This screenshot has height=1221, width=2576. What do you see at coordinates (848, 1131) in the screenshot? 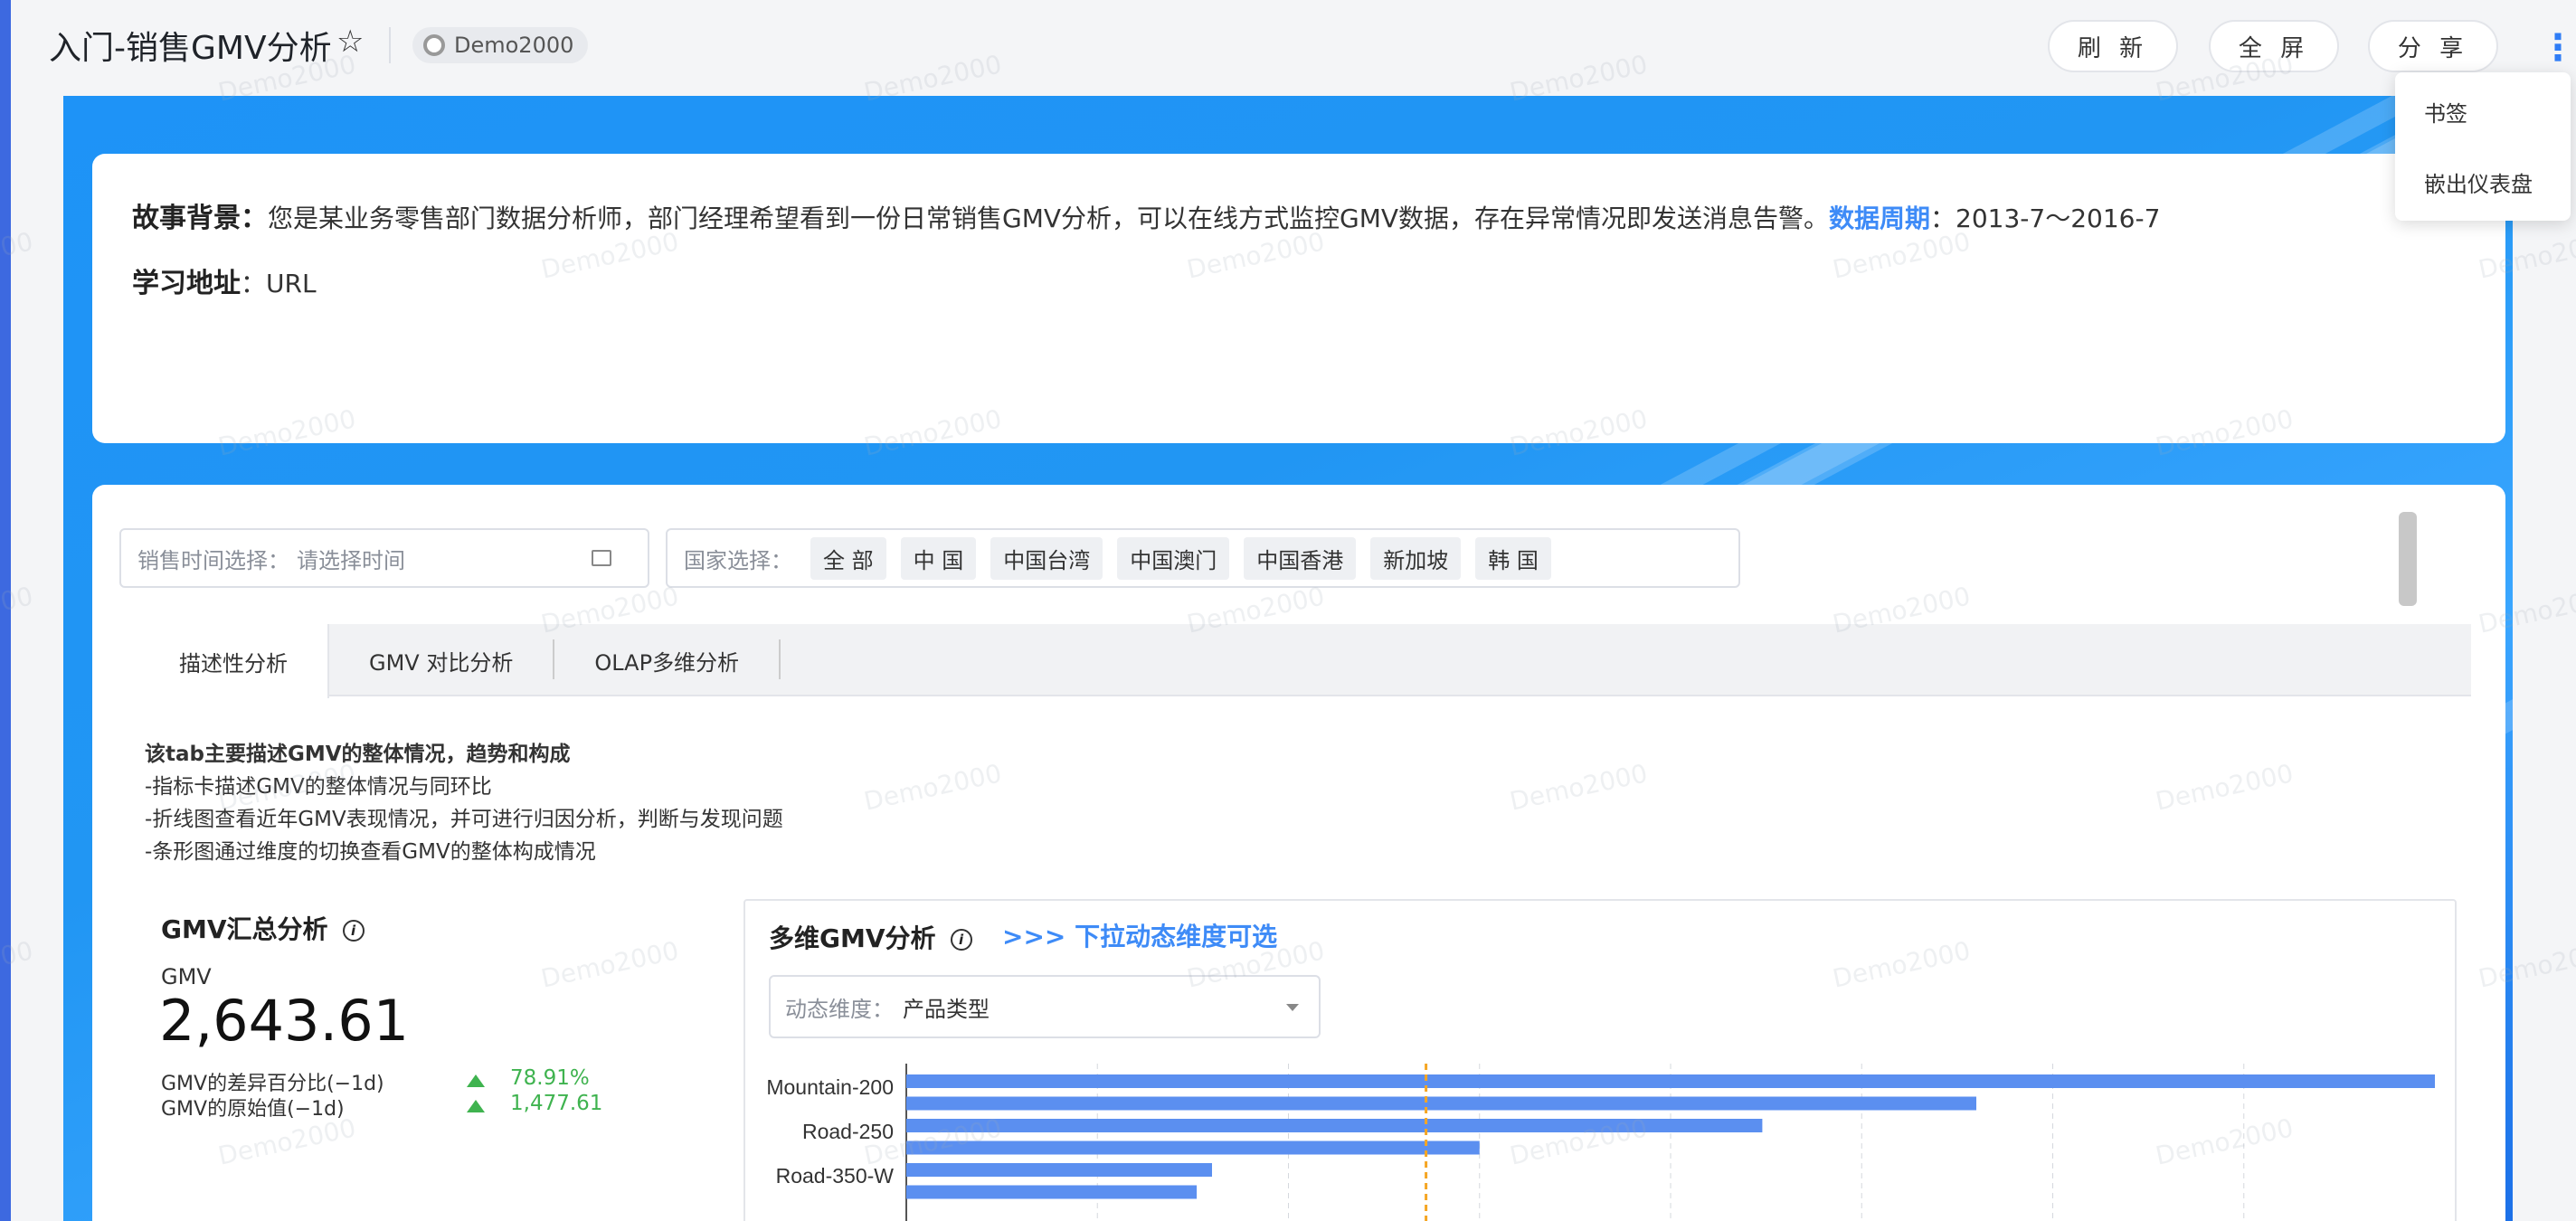
I see `category-label: Road-250` at bounding box center [848, 1131].